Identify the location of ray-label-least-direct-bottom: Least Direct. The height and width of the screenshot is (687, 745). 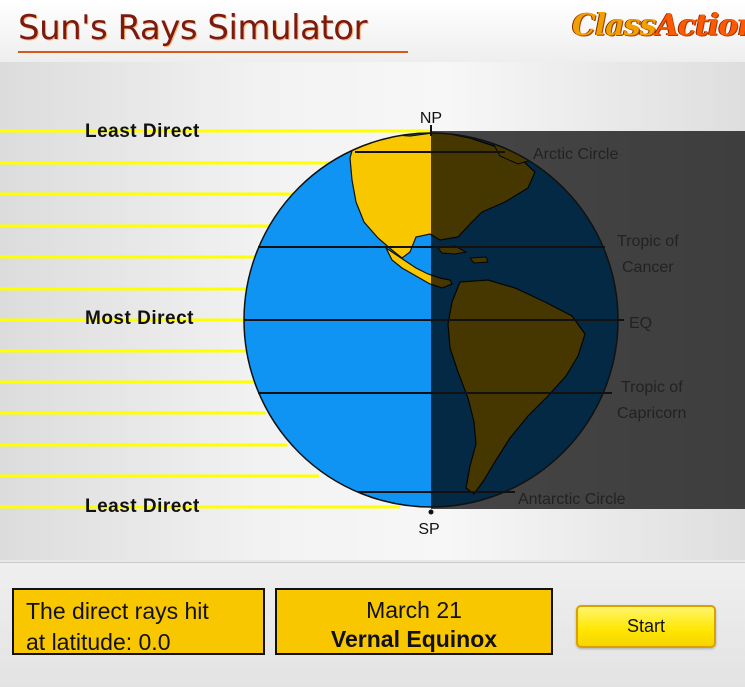
(142, 507).